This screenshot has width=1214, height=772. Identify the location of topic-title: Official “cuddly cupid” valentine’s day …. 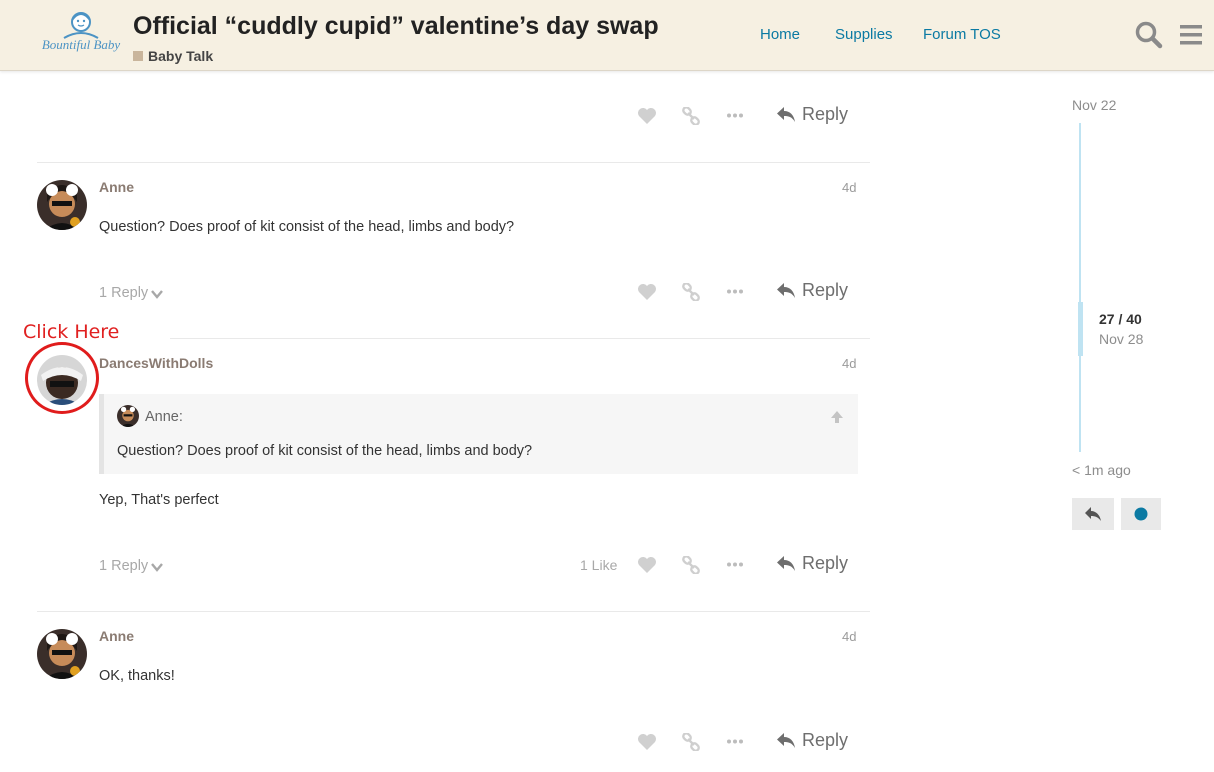
(396, 26).